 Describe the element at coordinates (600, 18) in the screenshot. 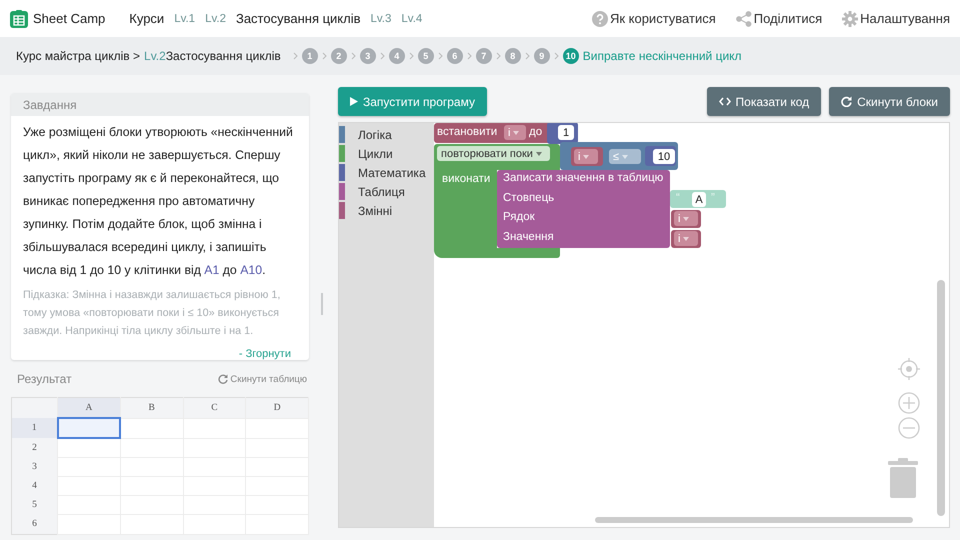

I see `help-icon` at that location.